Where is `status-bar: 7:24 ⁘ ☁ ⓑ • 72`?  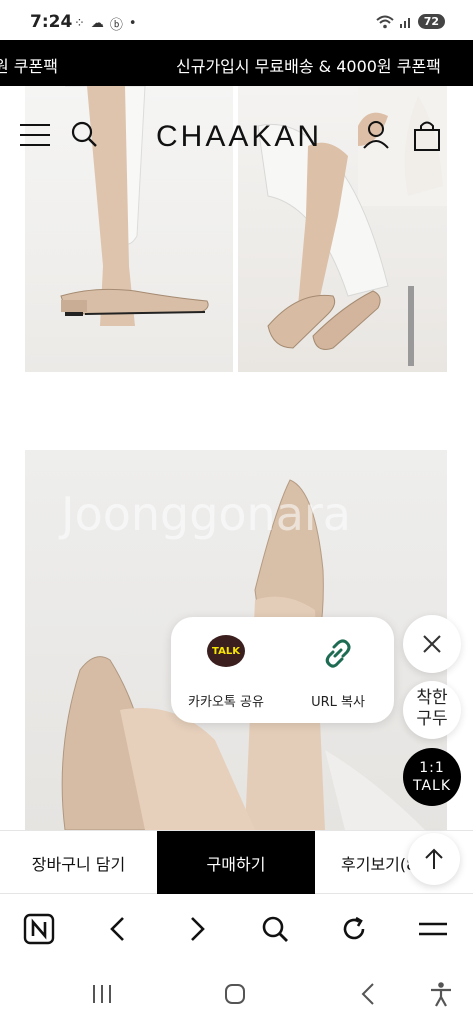 status-bar: 7:24 ⁘ ☁ ⓑ • 72 is located at coordinates (236, 22).